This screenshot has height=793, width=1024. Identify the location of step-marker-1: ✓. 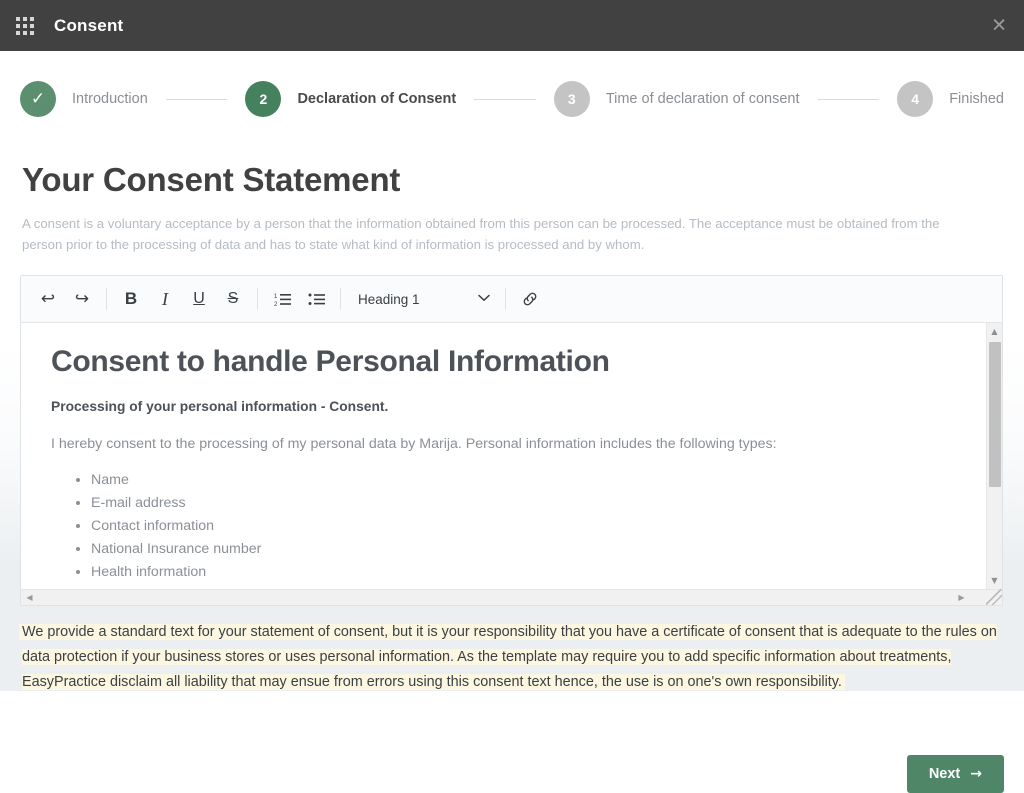
(38, 99).